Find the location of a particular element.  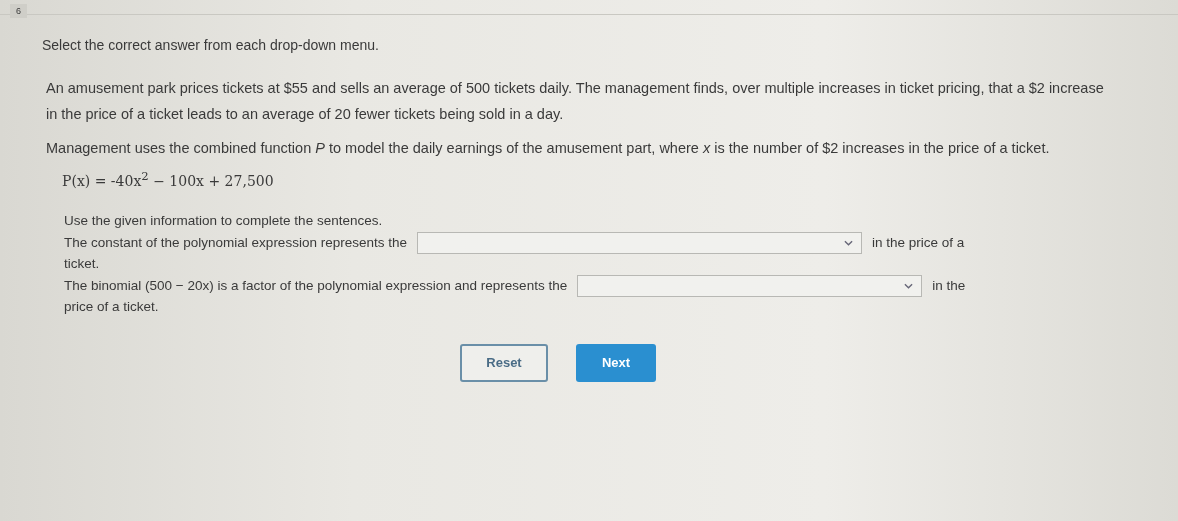

sentence-text: in the price of a is located at coordinates (918, 243).